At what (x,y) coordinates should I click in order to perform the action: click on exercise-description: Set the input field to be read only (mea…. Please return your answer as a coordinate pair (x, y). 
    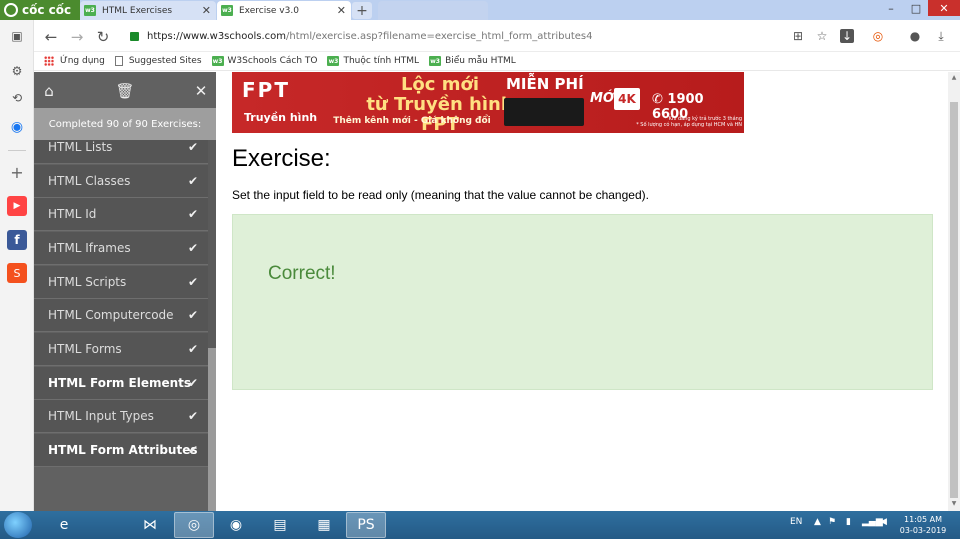
    Looking at the image, I should click on (440, 195).